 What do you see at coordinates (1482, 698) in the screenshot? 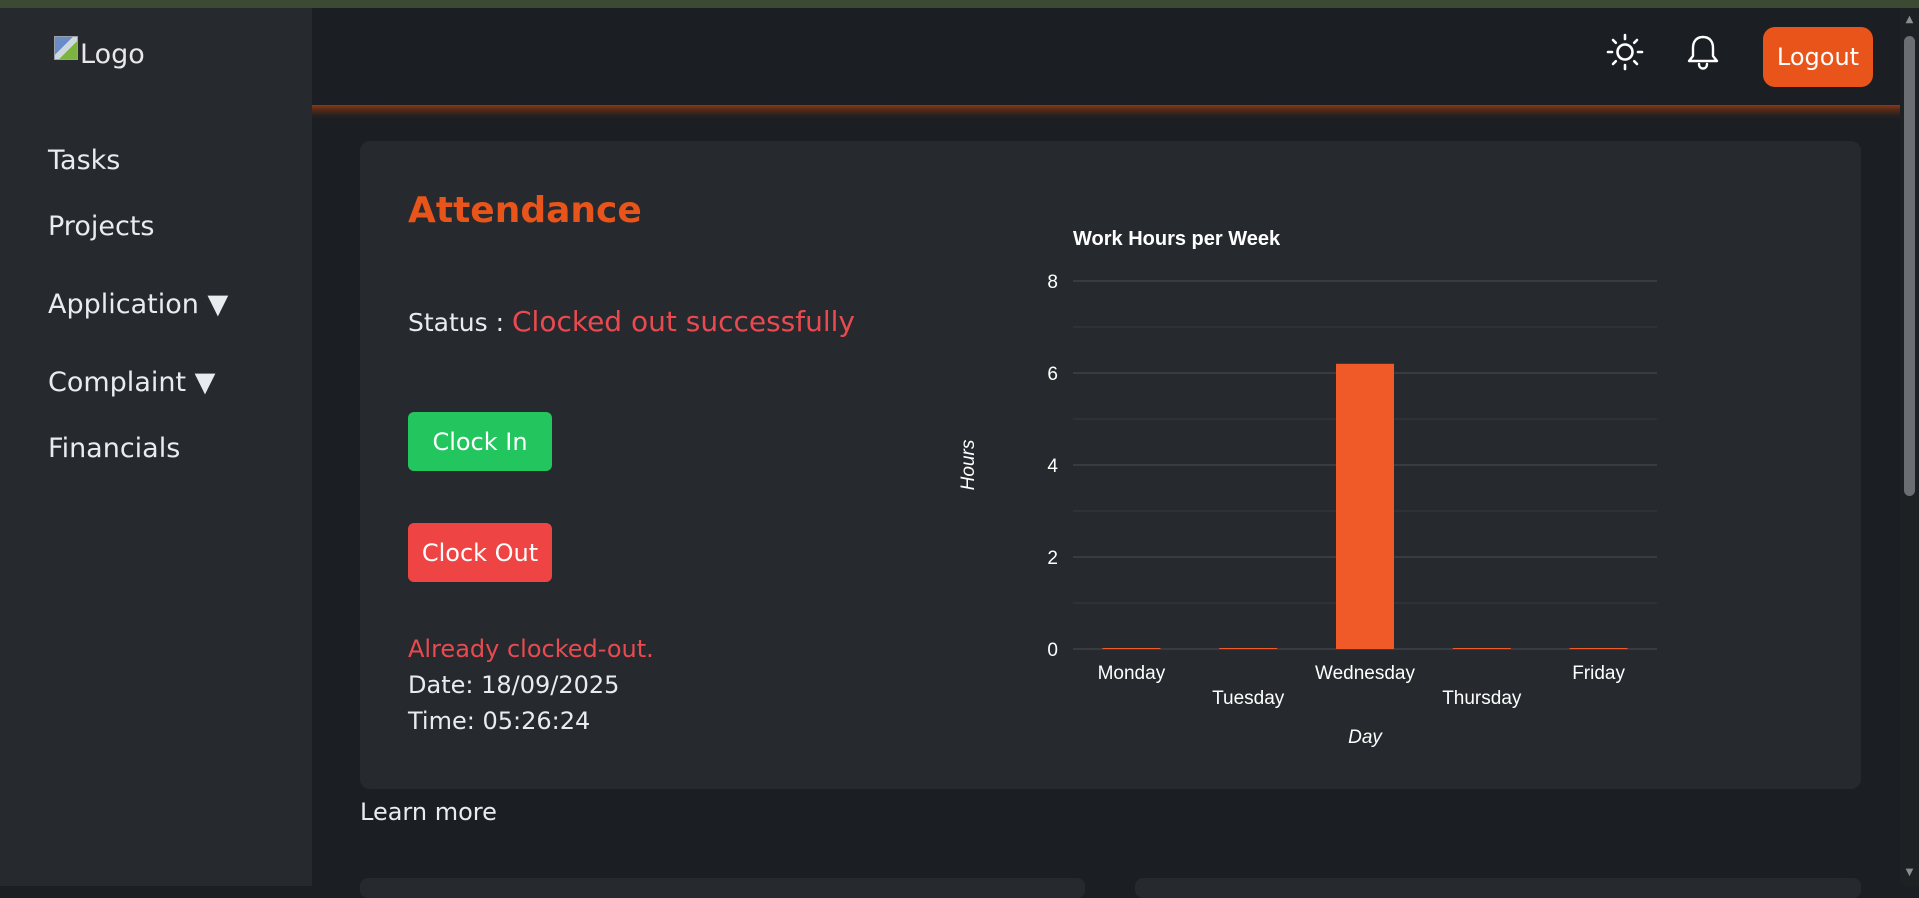
I see `x-tick-label: Thursday` at bounding box center [1482, 698].